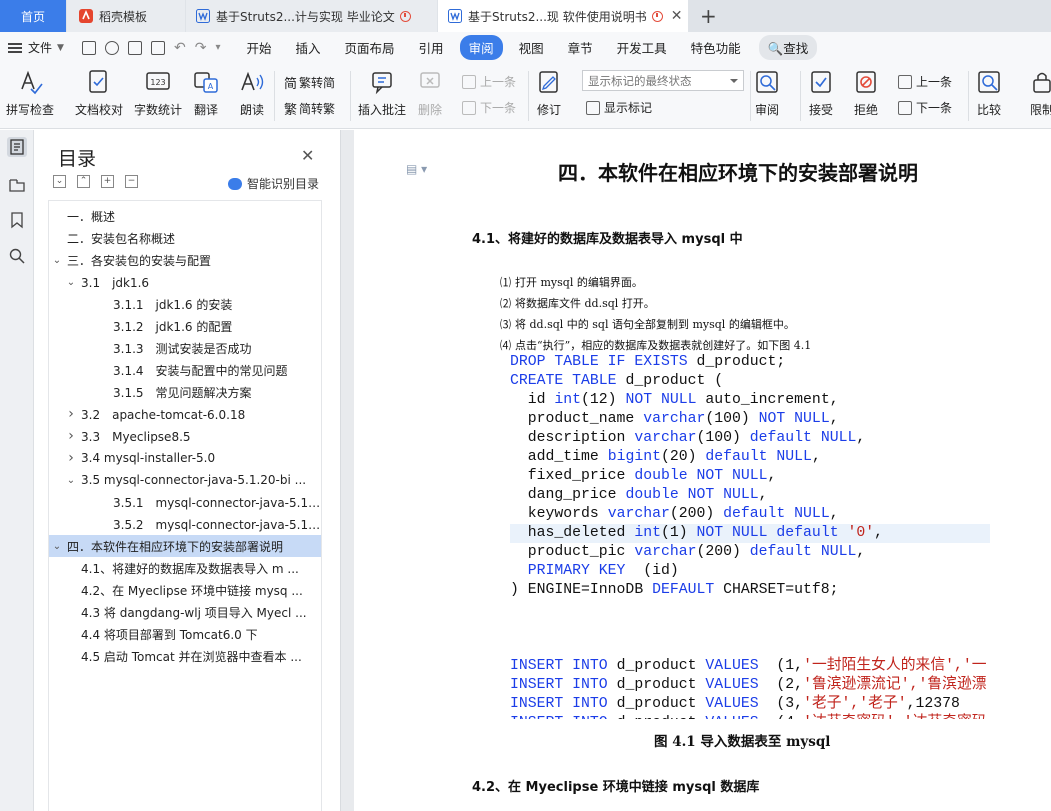 This screenshot has width=1051, height=811. I want to click on insert-comment-button: 插入批注, so click(382, 93).